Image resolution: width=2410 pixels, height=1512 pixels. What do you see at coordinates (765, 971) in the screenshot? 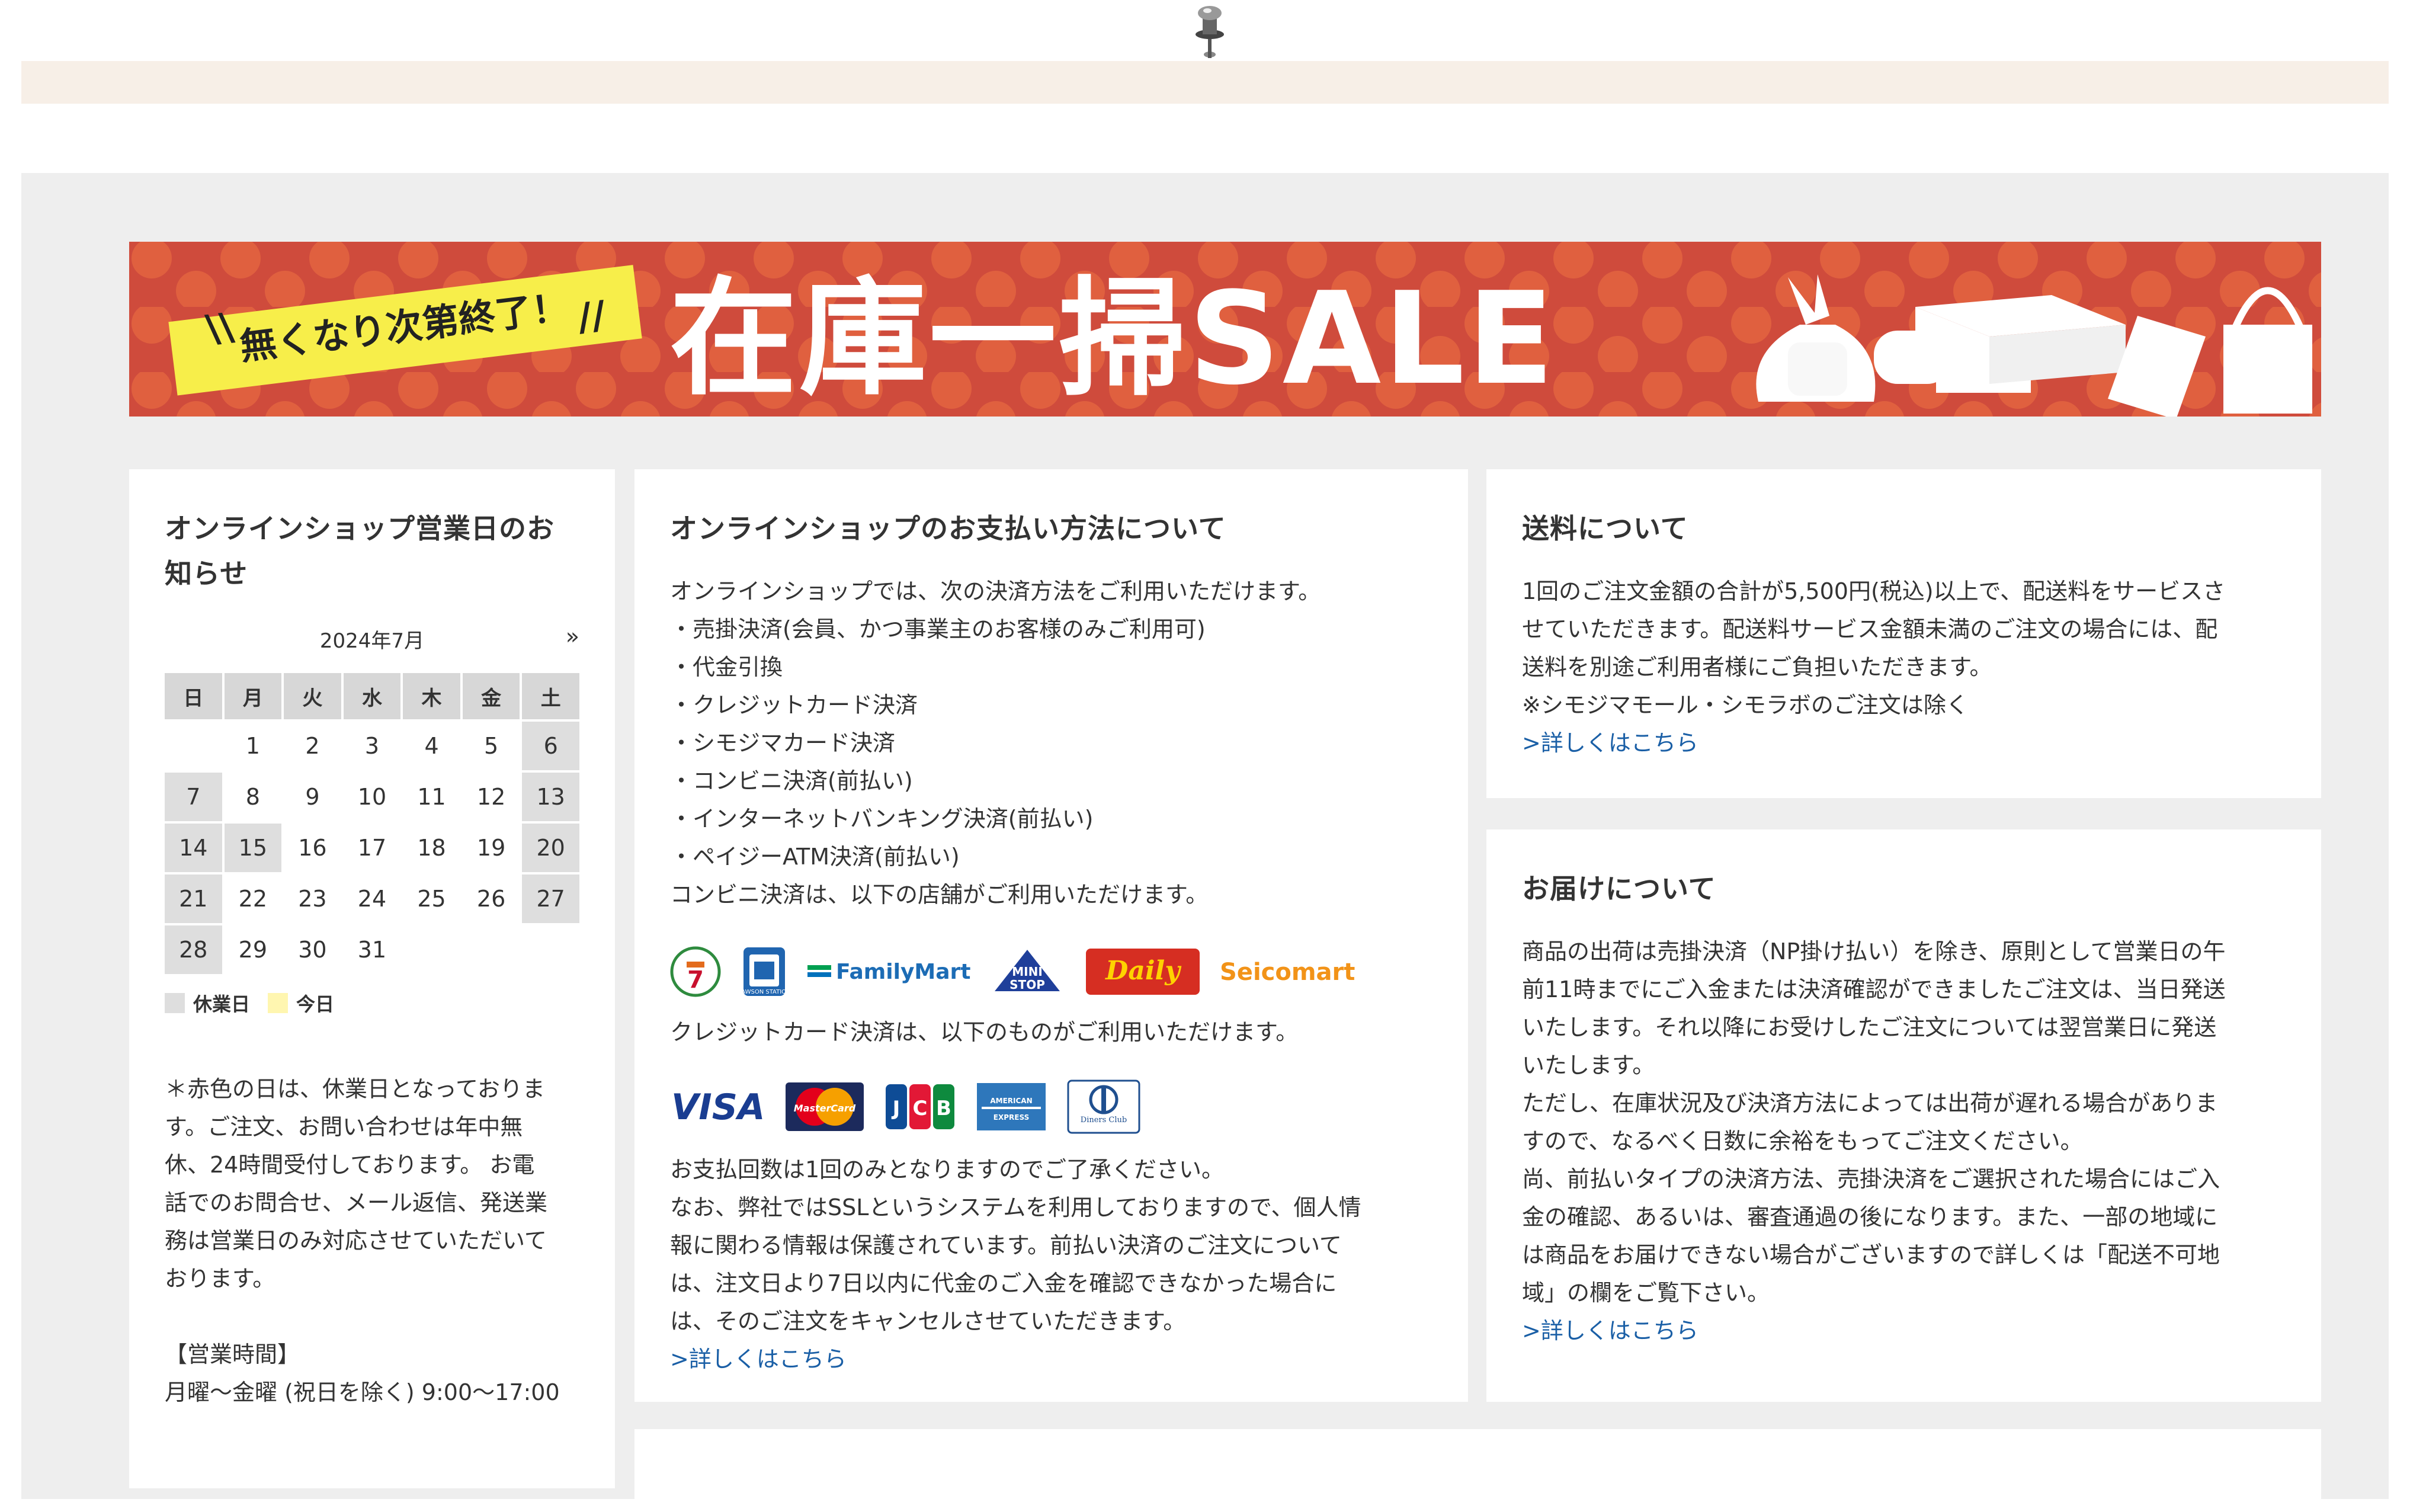
I see `lawson-station-logo: LAWSON STATION` at bounding box center [765, 971].